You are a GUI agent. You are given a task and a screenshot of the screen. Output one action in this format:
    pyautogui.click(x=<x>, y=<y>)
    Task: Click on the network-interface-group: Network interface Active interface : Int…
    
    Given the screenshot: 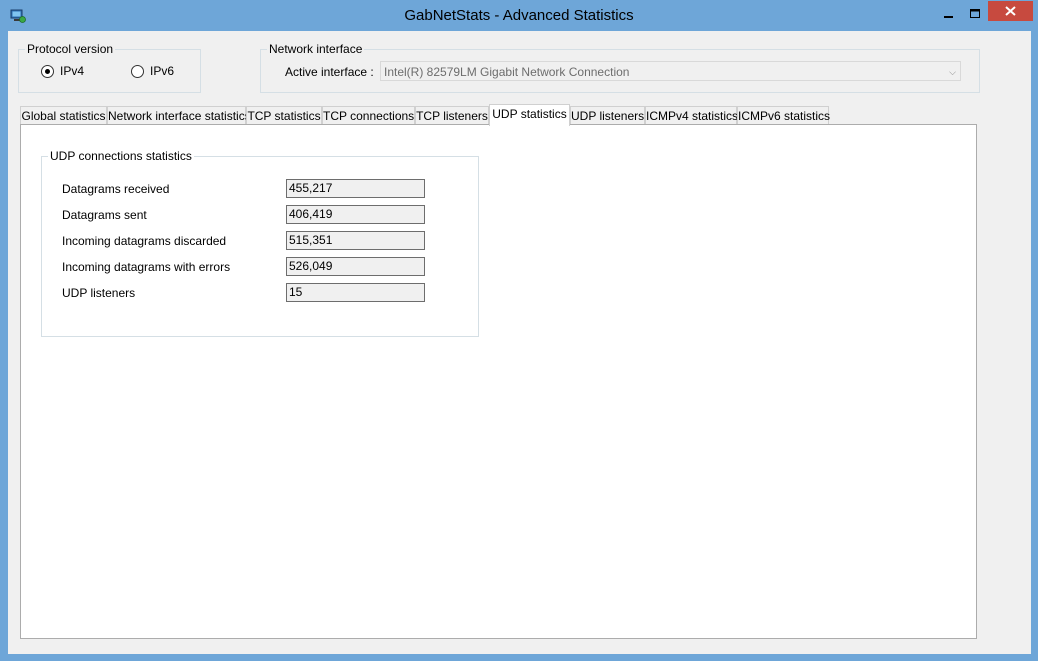 What is the action you would take?
    pyautogui.click(x=620, y=67)
    